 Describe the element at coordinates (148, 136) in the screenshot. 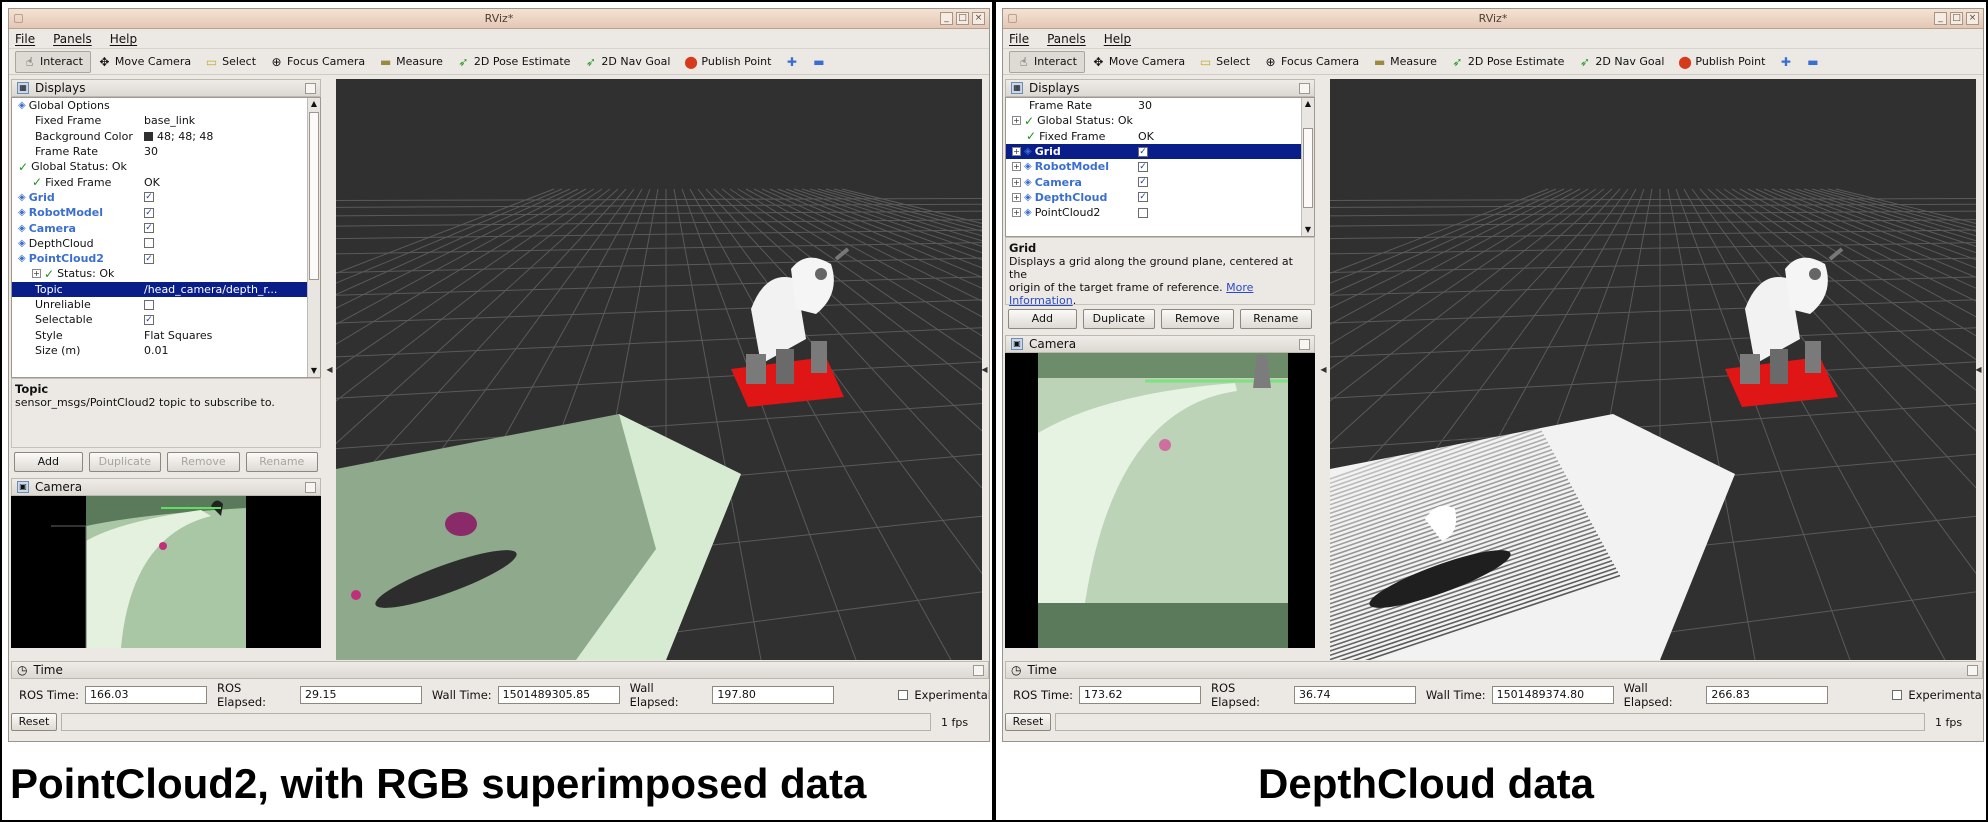

I see `color-swatch` at that location.